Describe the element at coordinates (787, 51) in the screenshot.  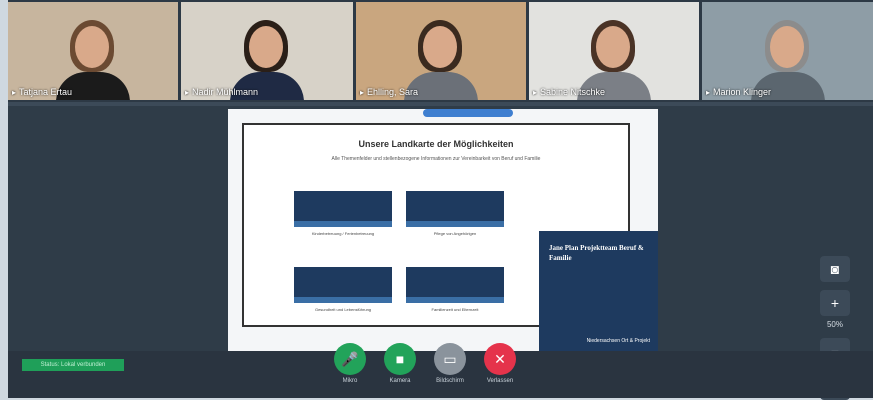
I see `participant-tile: ▸ Marion Klinger` at that location.